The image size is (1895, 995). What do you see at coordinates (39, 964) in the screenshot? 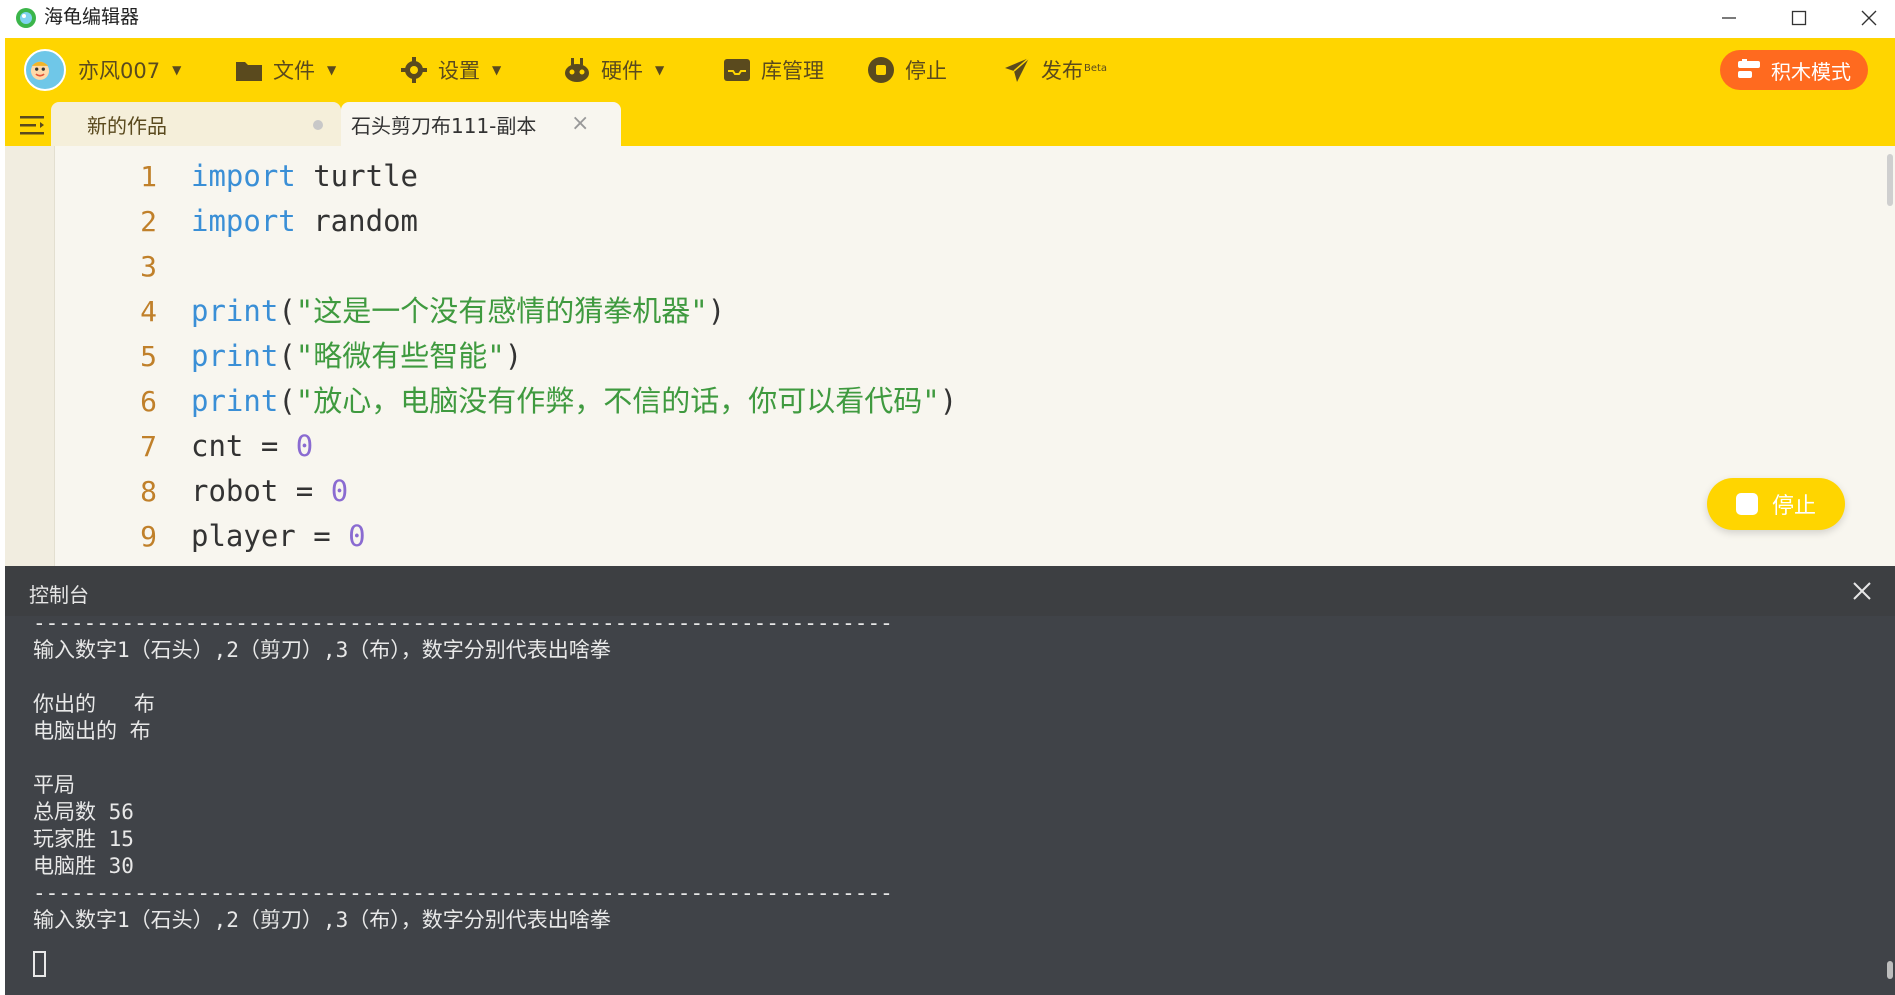
I see `input-cursor` at bounding box center [39, 964].